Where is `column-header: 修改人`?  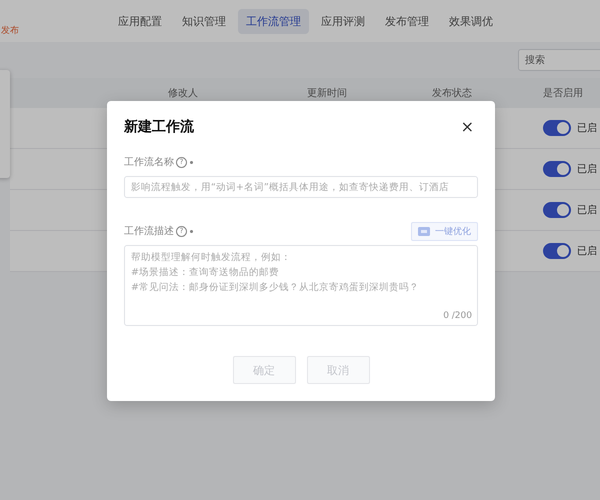
column-header: 修改人 is located at coordinates (183, 93).